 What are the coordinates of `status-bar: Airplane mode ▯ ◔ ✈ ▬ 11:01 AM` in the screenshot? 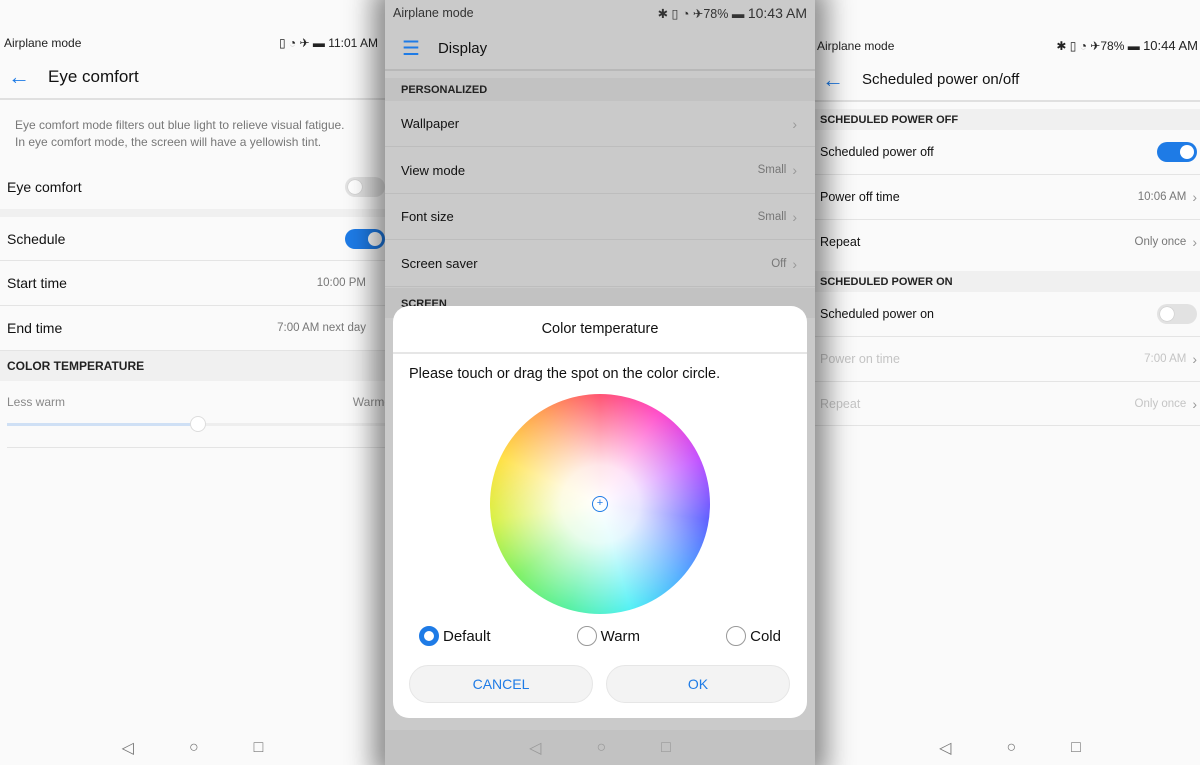 It's located at (191, 43).